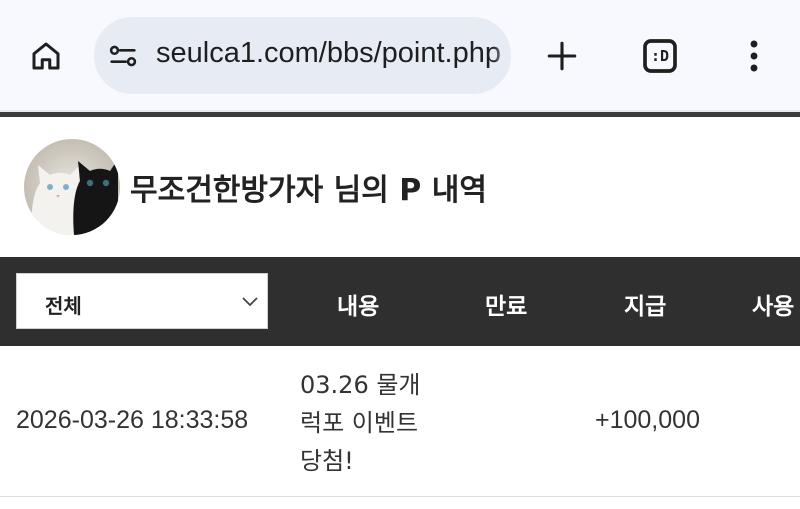 The image size is (800, 509). I want to click on row-date: 2026-03-26 18:33:58, so click(132, 420).